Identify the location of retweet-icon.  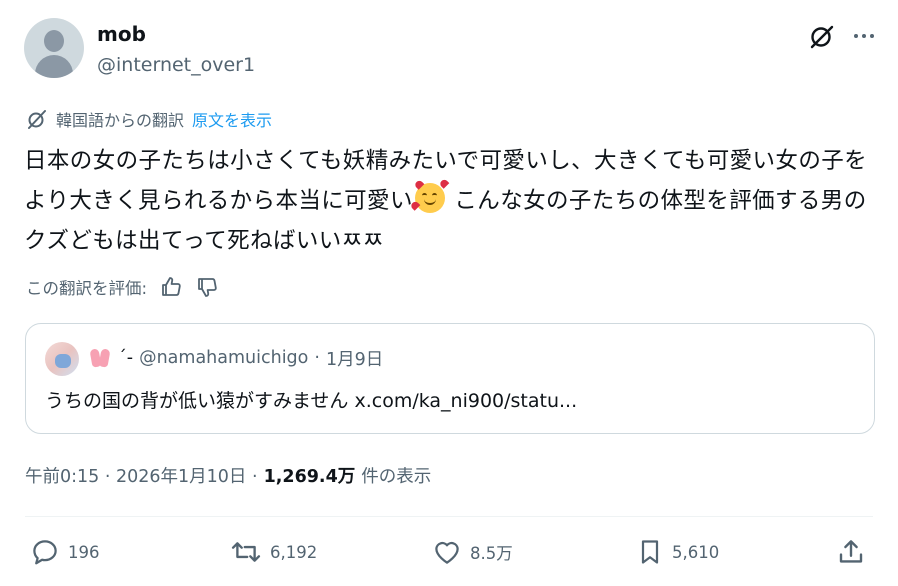
(246, 552).